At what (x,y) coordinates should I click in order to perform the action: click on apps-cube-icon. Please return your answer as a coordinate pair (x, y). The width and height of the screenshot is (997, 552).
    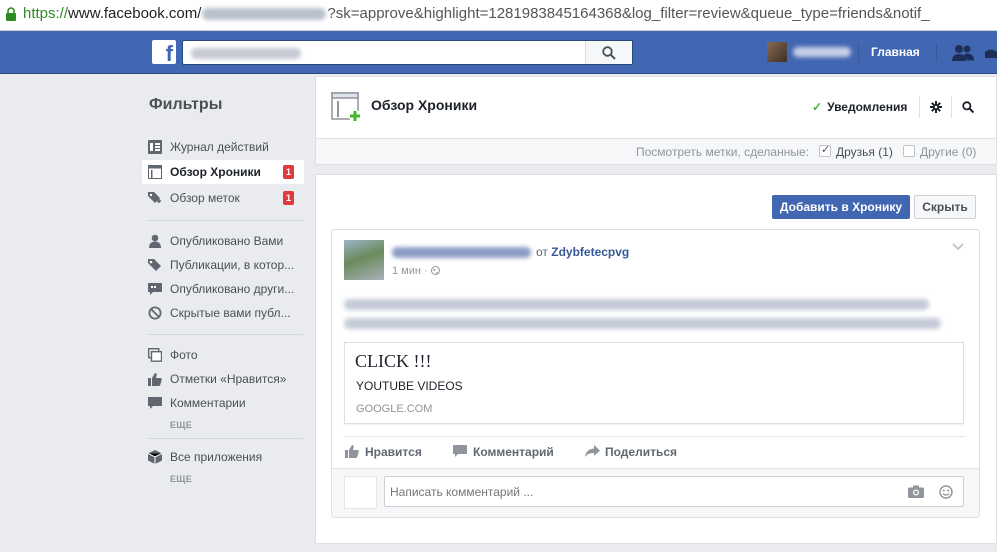
    Looking at the image, I should click on (155, 457).